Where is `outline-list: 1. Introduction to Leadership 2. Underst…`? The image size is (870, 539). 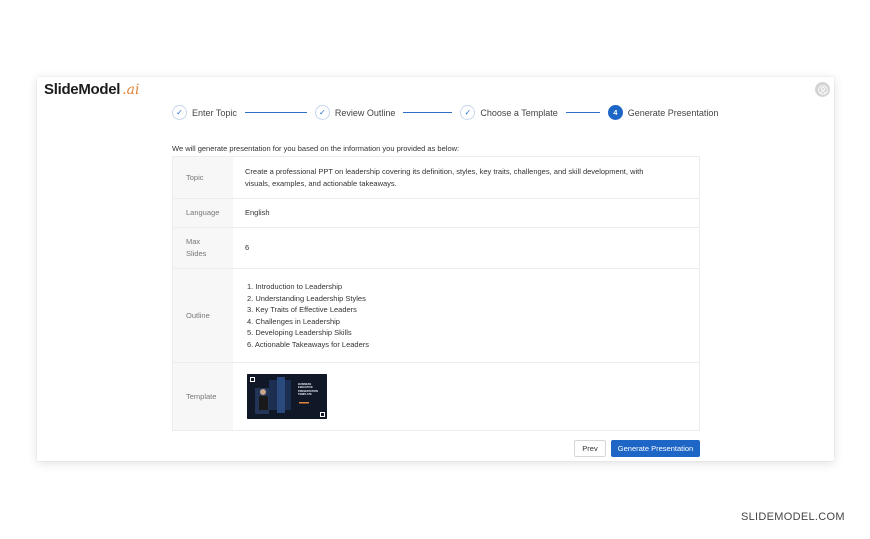 outline-list: 1. Introduction to Leadership 2. Underst… is located at coordinates (308, 315).